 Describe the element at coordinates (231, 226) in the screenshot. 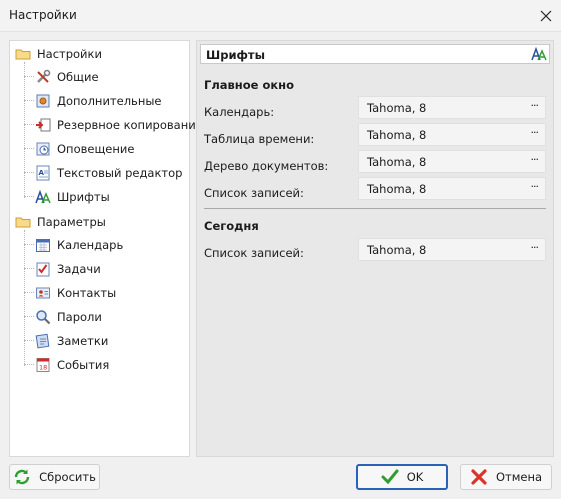

I see `section-title-today: Сегодня` at that location.